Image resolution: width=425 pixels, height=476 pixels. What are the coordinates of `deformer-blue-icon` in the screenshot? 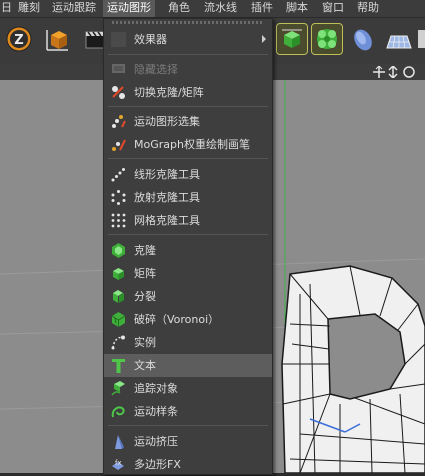 It's located at (363, 39).